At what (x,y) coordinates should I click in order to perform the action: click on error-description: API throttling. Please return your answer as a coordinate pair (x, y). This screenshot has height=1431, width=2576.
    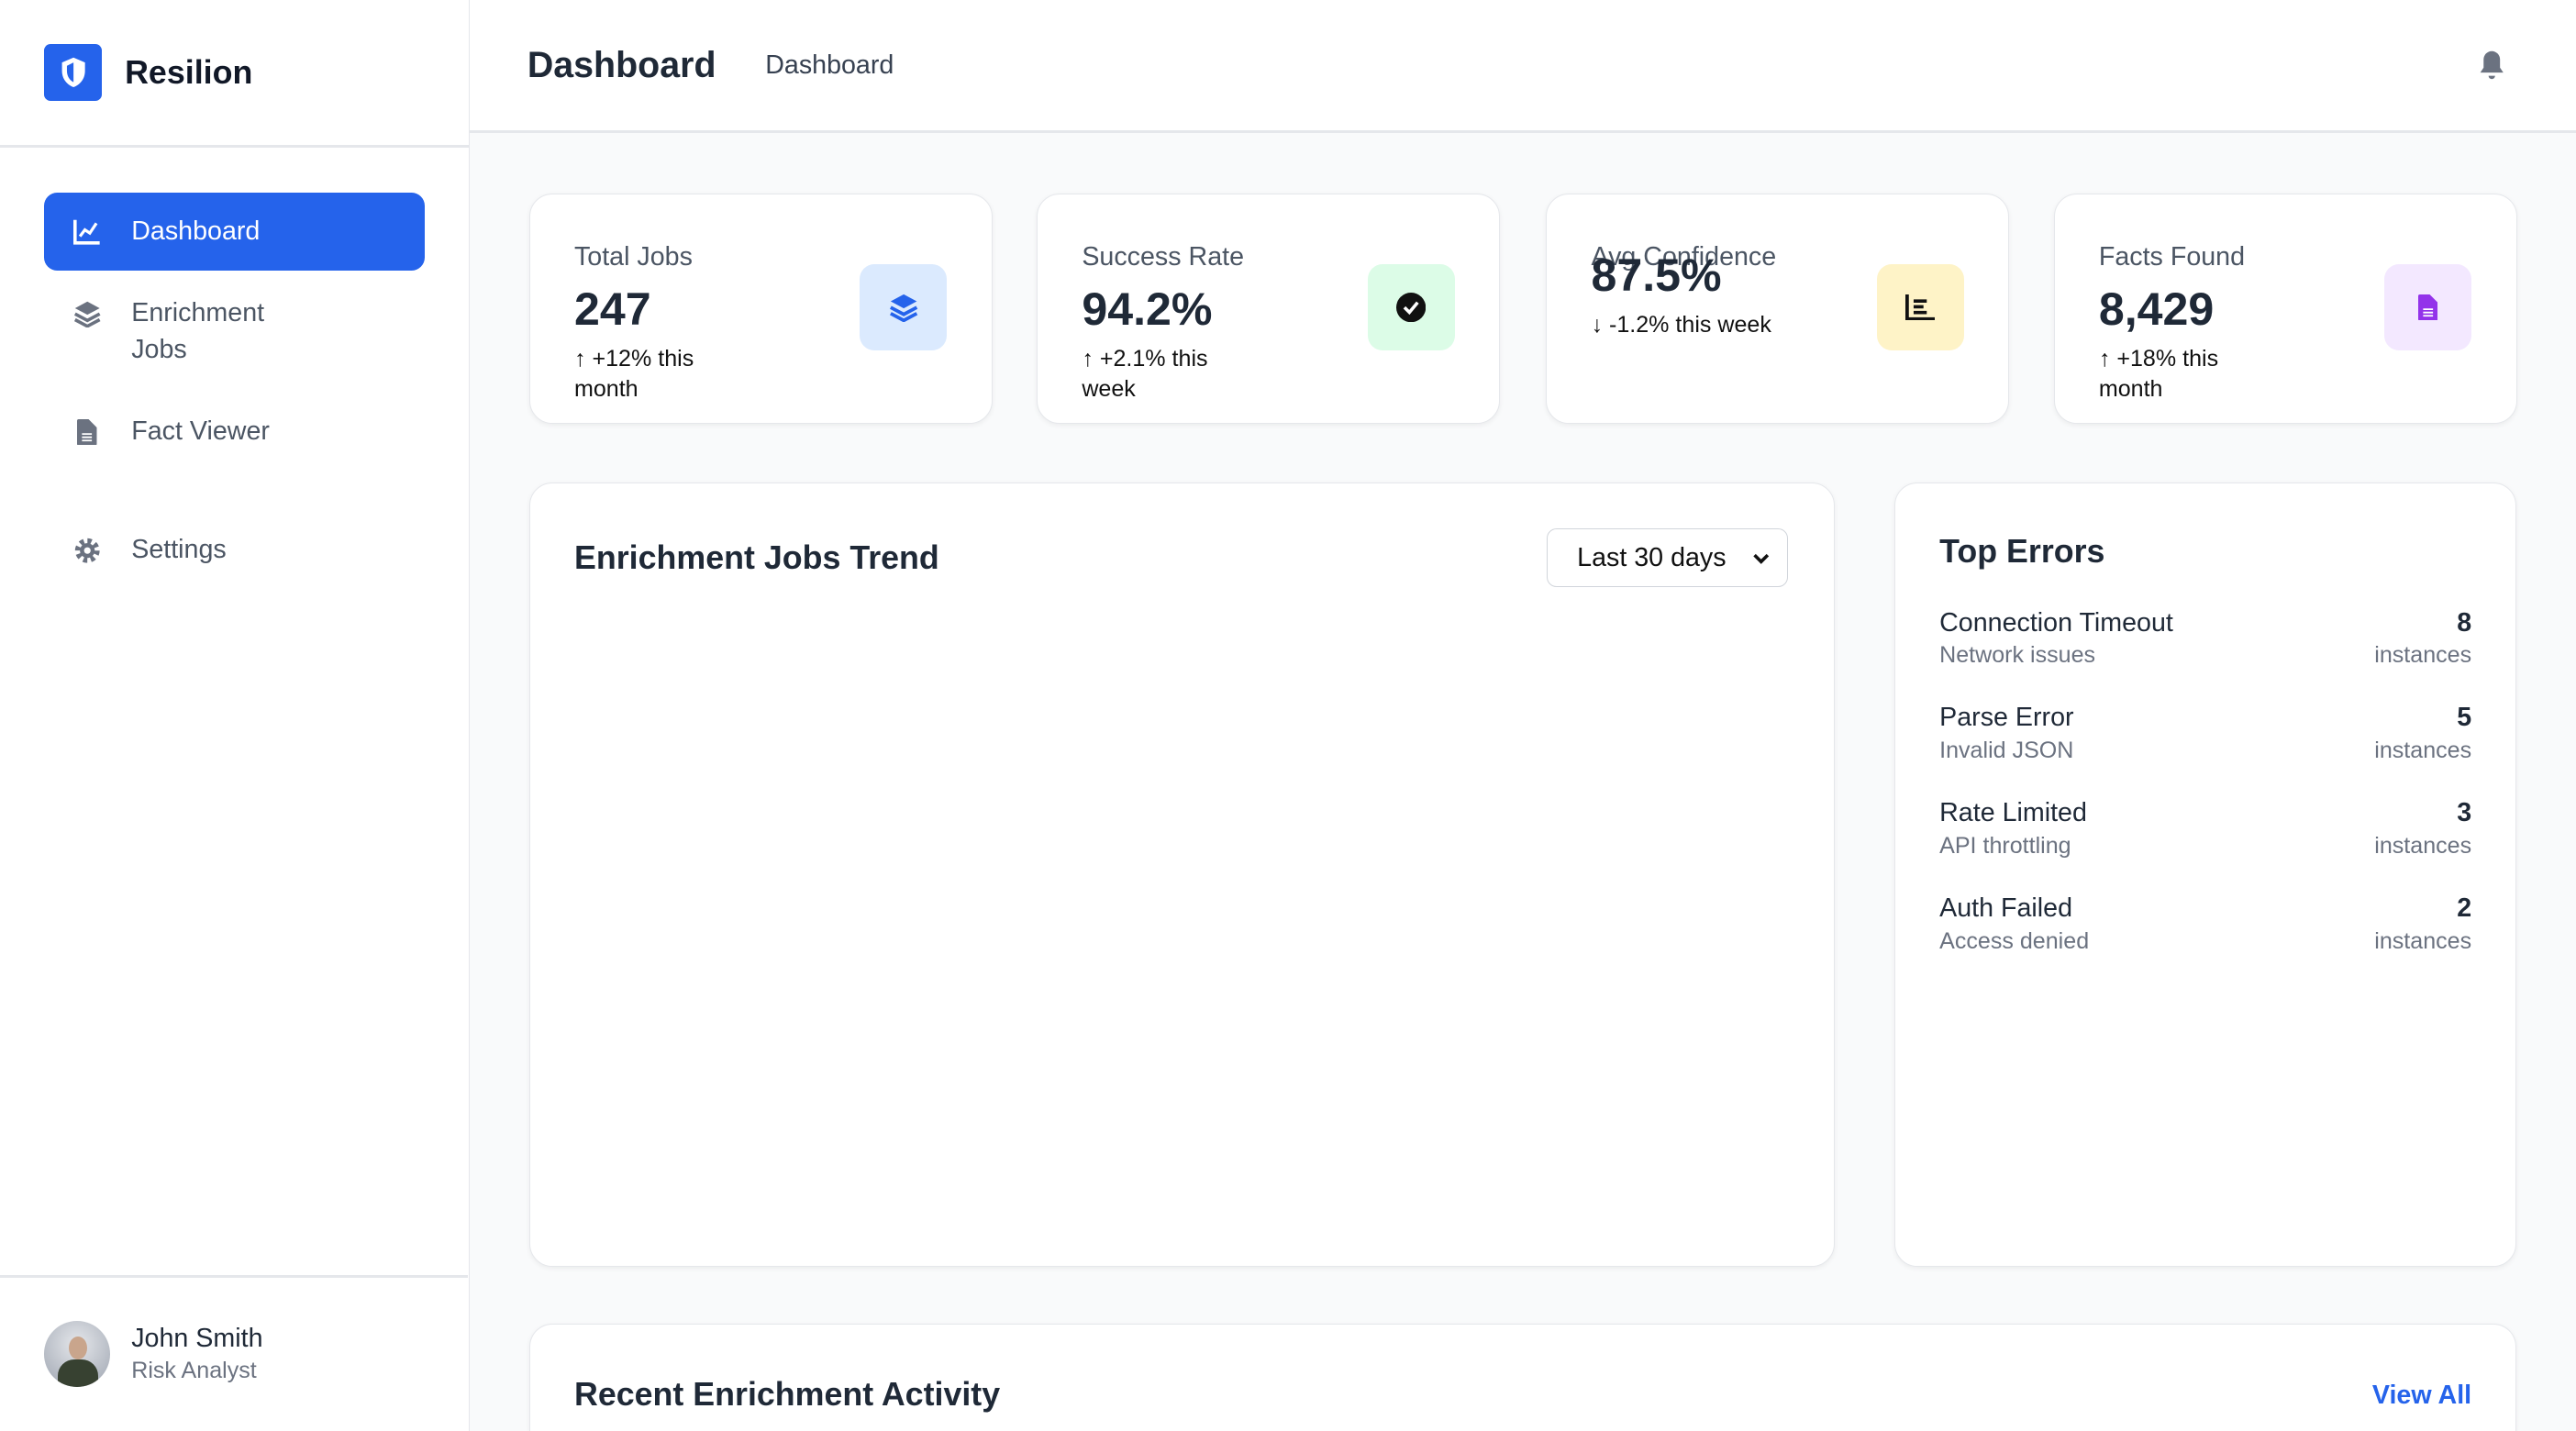
    Looking at the image, I should click on (2005, 846).